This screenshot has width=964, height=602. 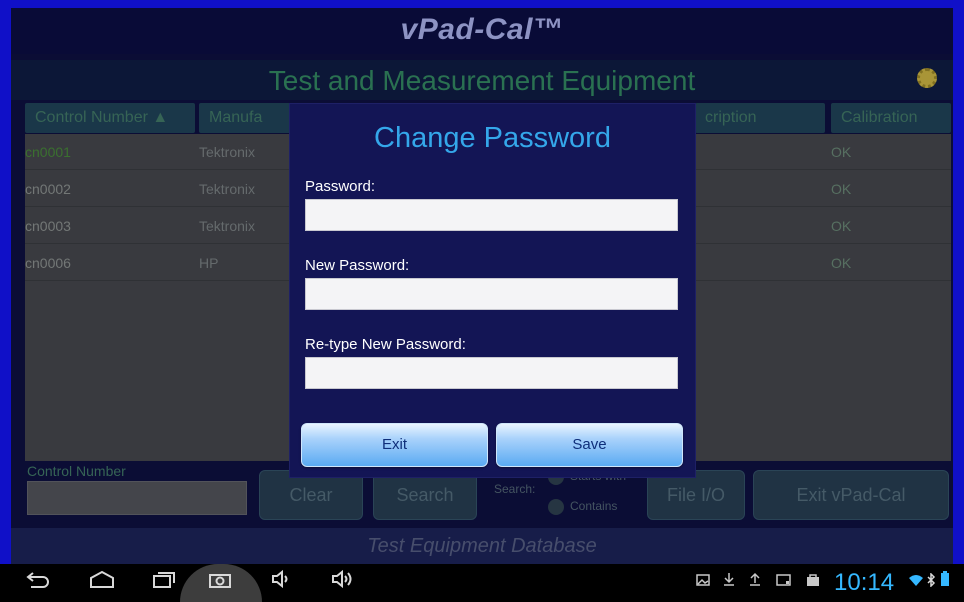 I want to click on new-password-label: New Password:, so click(x=357, y=265).